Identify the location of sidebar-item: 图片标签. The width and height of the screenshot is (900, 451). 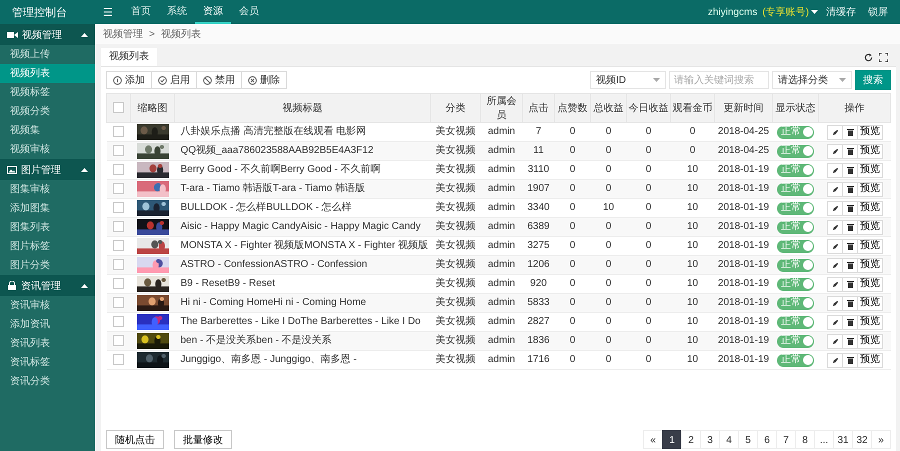
(47, 246).